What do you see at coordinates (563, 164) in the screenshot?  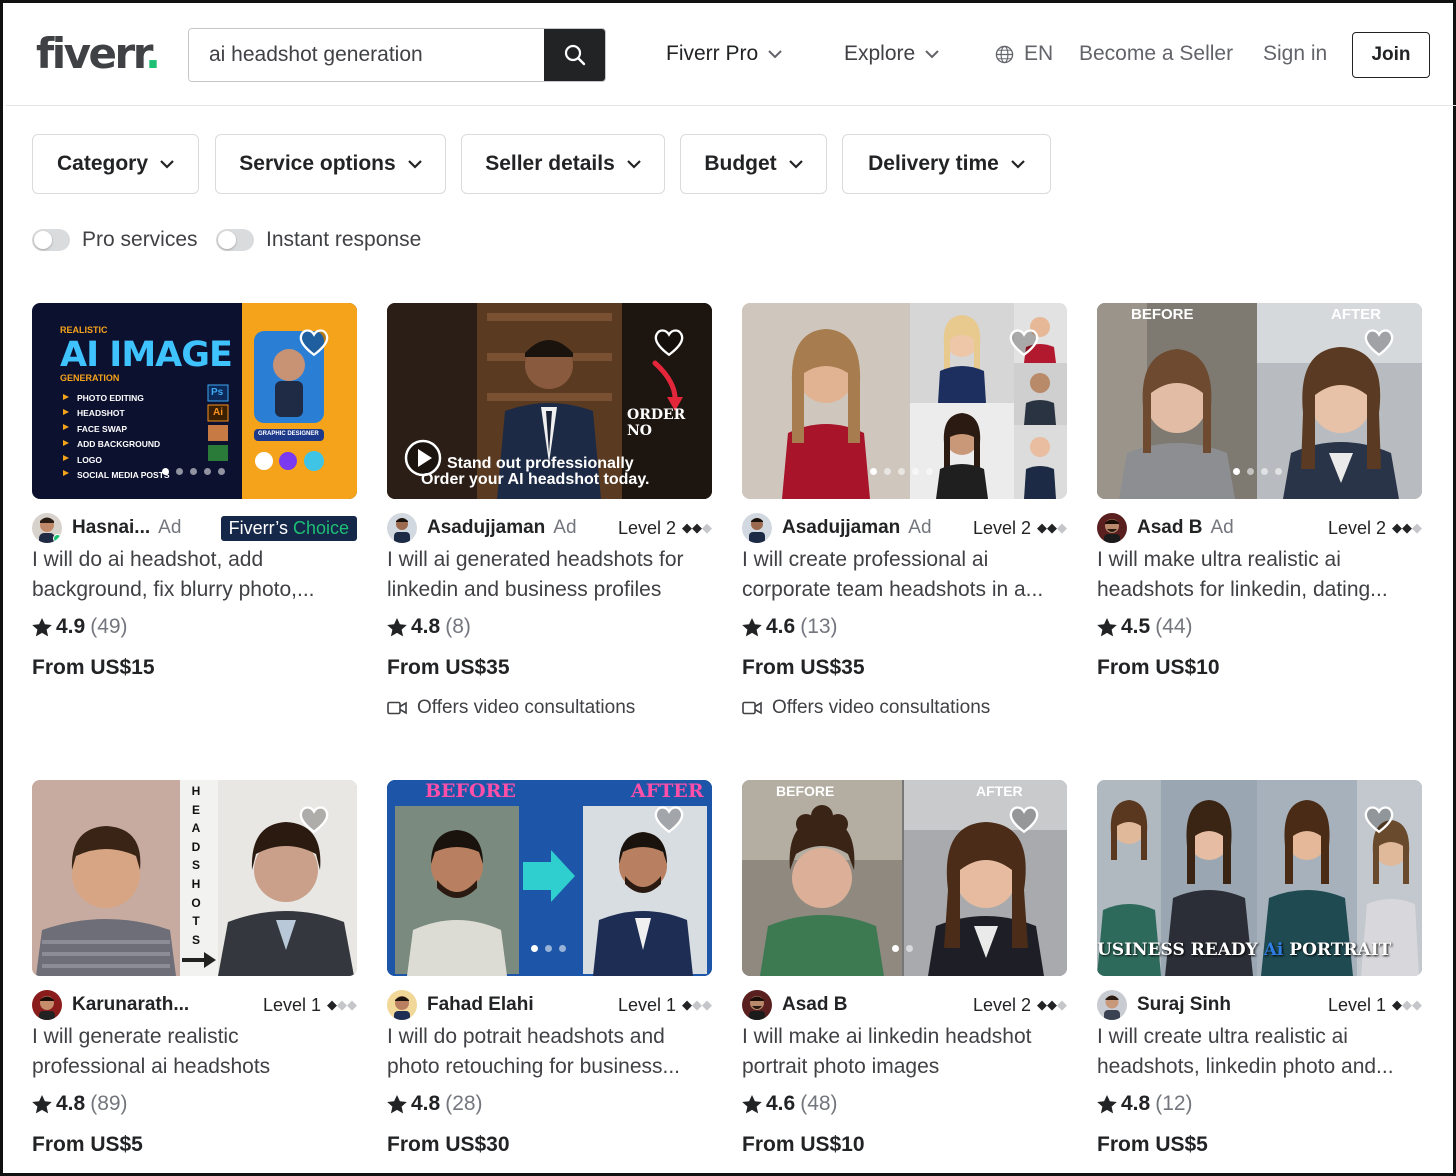 I see `filter-seller-details: Seller details` at bounding box center [563, 164].